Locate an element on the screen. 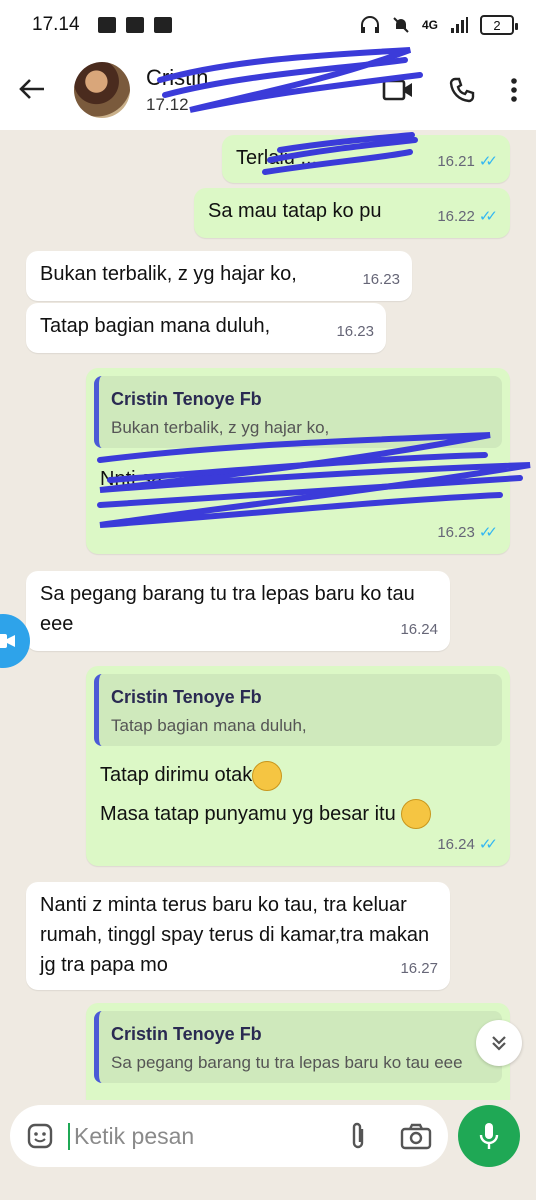 This screenshot has width=536, height=1200. message-bubble: Bukan terbalik, z yg hajar ko, 16.23 is located at coordinates (219, 276).